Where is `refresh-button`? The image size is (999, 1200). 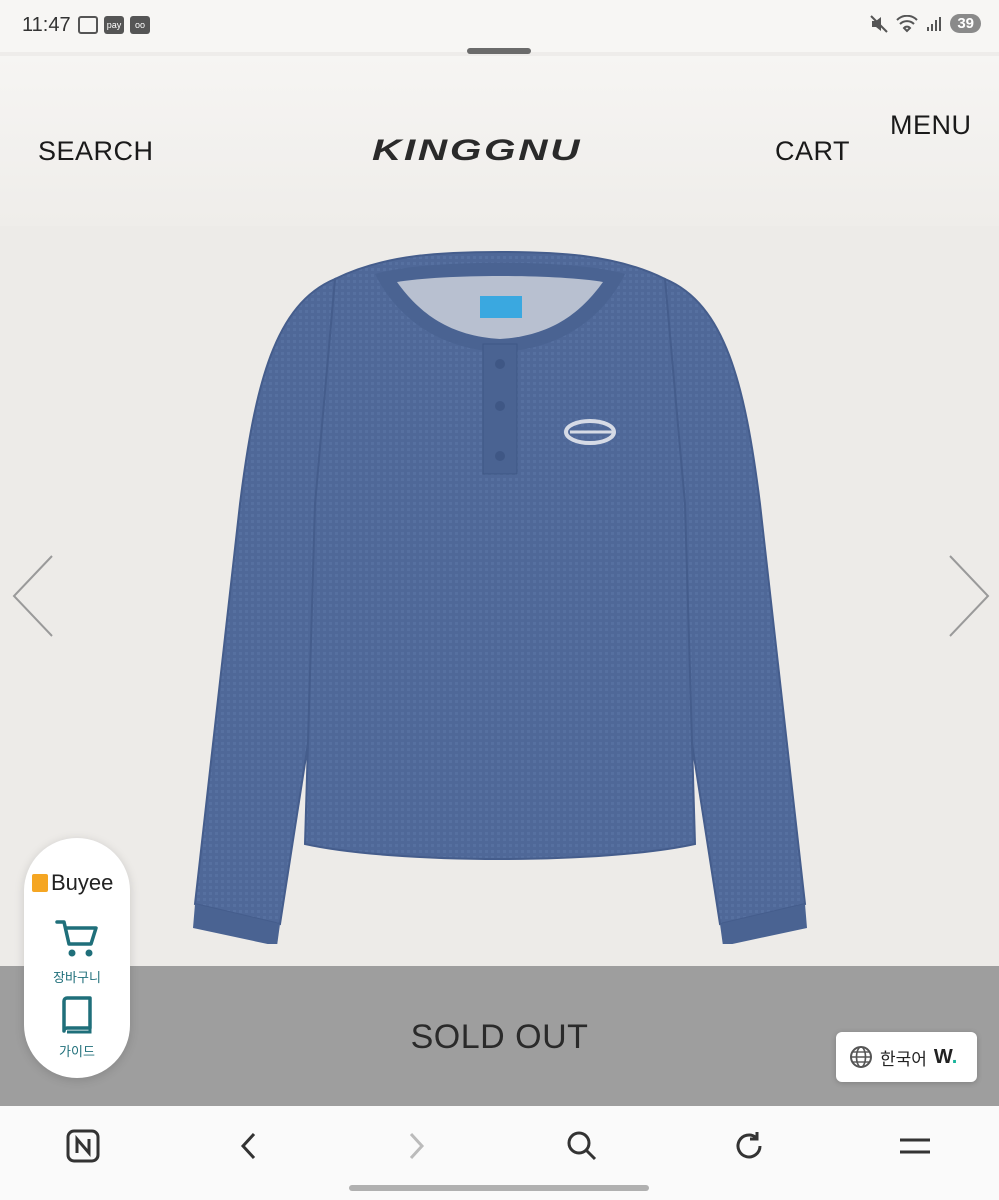
refresh-button is located at coordinates (749, 1146).